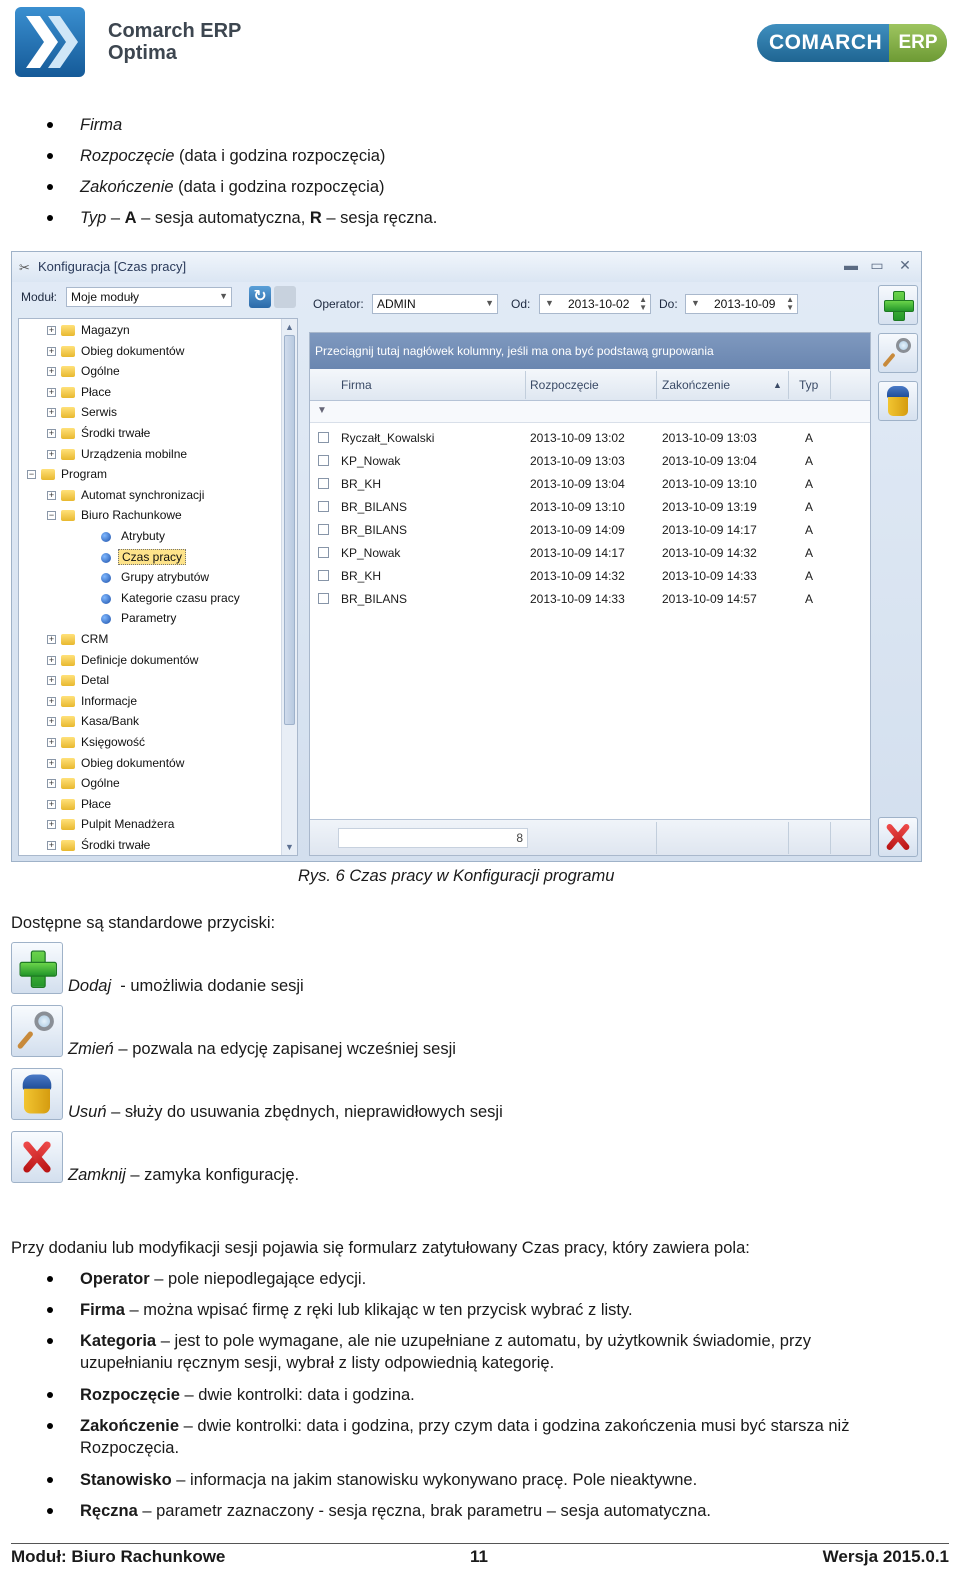 The height and width of the screenshot is (1583, 960). What do you see at coordinates (590, 576) in the screenshot?
I see `table-row: BR_KH 2013-10-09 14:32 2013-10-09 14:33 A` at bounding box center [590, 576].